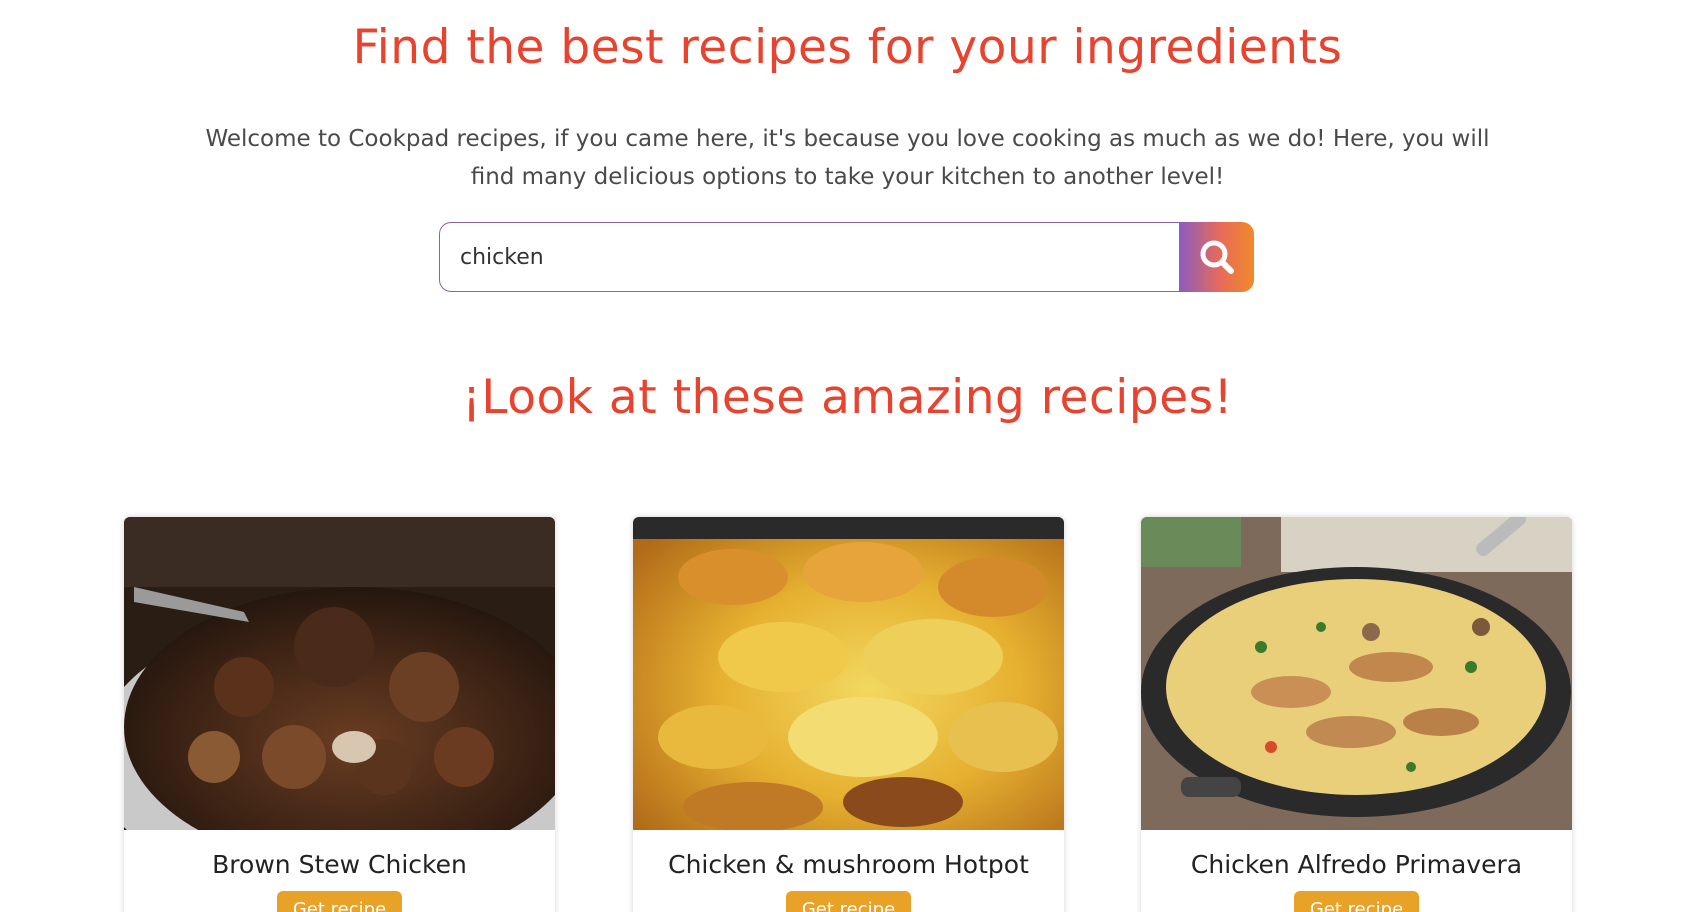 The image size is (1695, 912). Describe the element at coordinates (809, 257) in the screenshot. I see `search-input` at that location.